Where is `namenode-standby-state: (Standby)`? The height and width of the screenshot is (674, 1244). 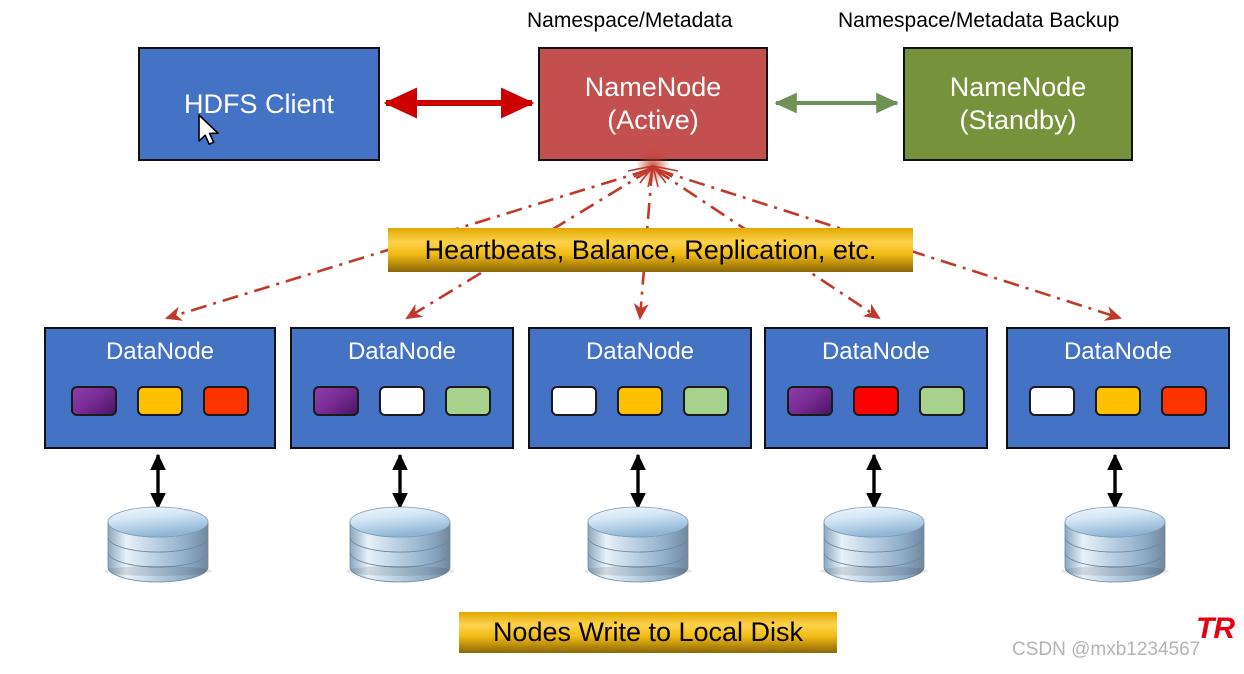
namenode-standby-state: (Standby) is located at coordinates (1018, 120).